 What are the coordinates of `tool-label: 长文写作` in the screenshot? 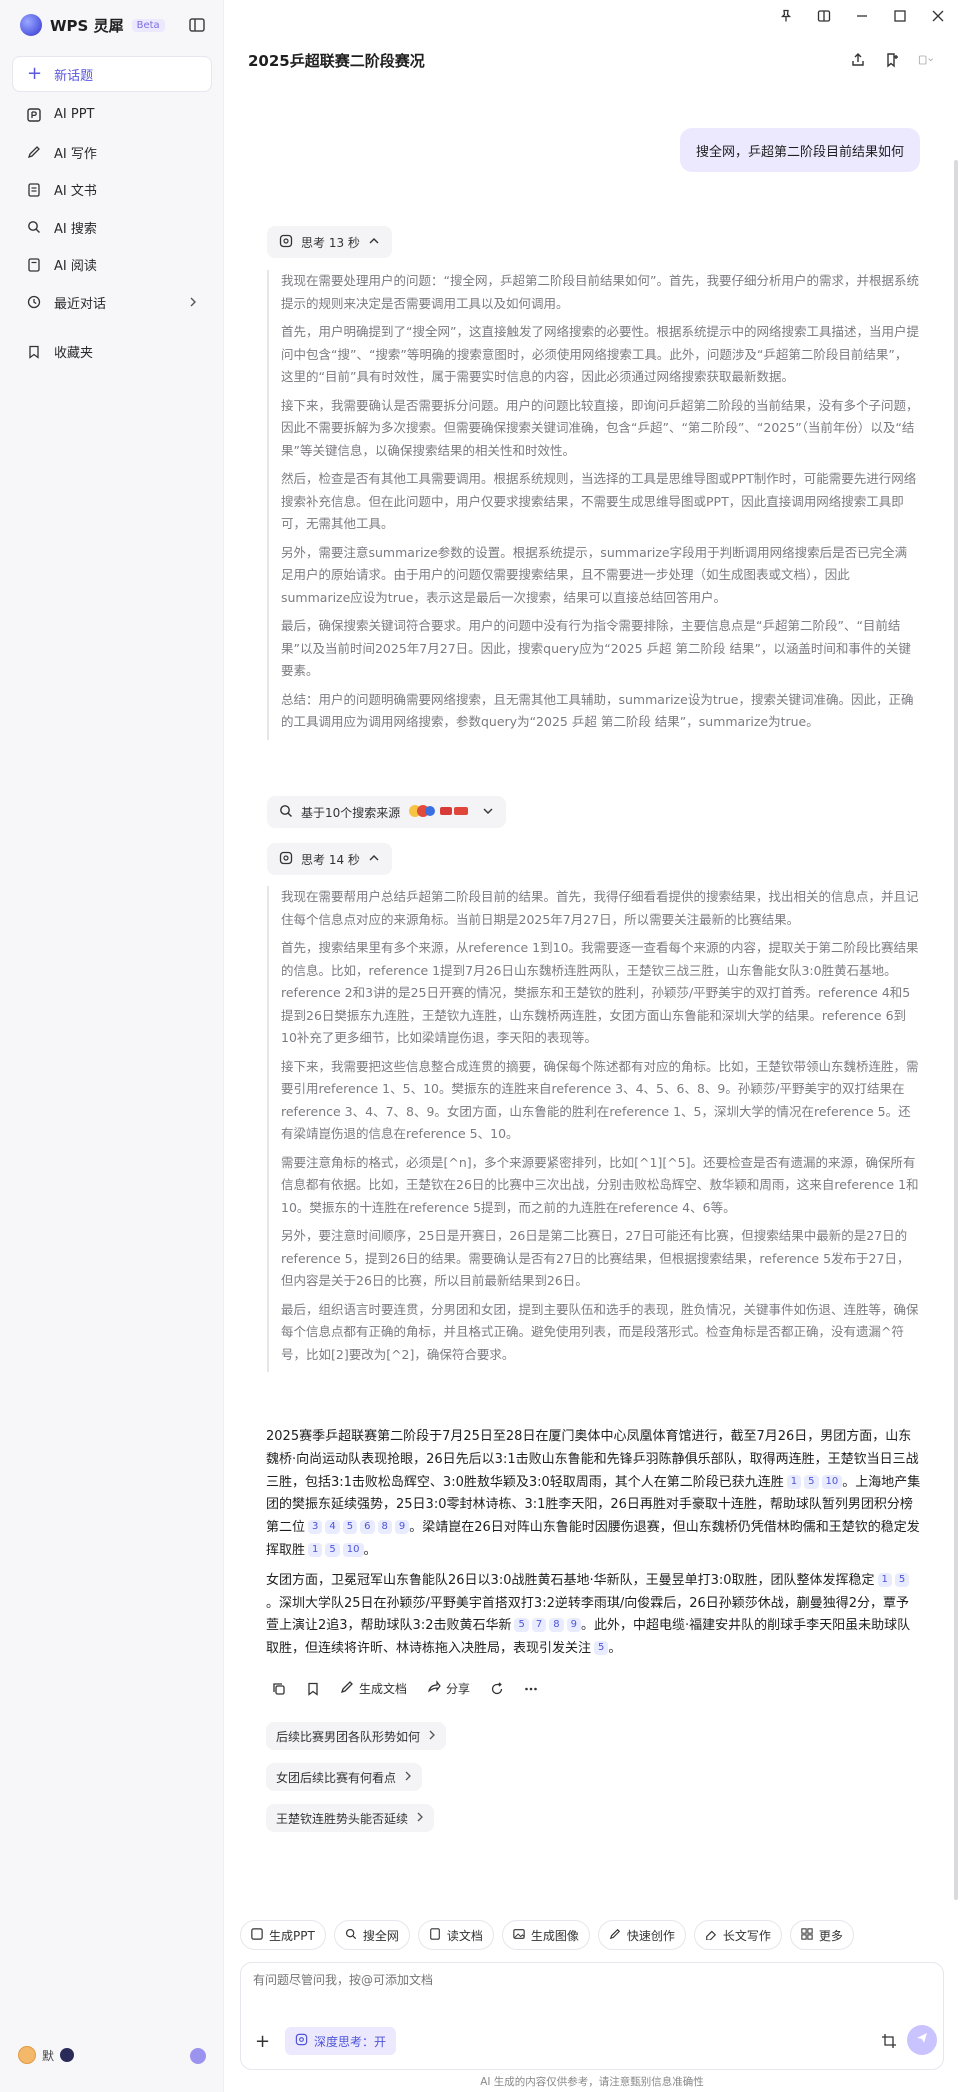 It's located at (746, 1935).